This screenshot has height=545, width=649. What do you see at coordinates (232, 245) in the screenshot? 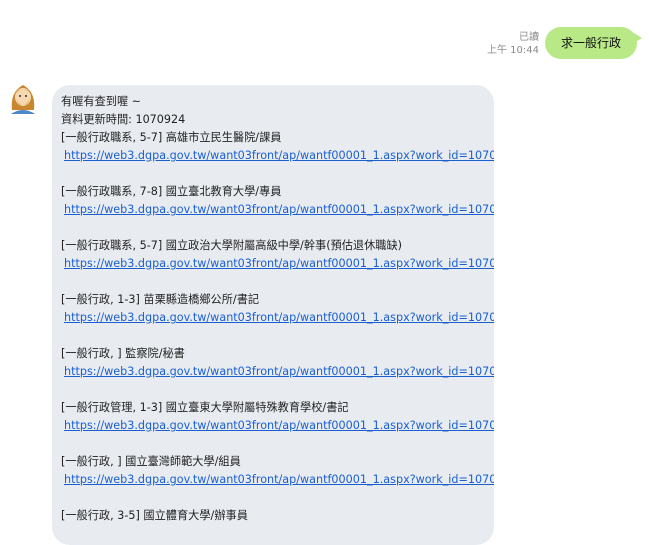
I see `job-title: [一般行政職系, 5-7] 國立政治大學附屬高級中學/幹事(預估退休職缺)` at bounding box center [232, 245].